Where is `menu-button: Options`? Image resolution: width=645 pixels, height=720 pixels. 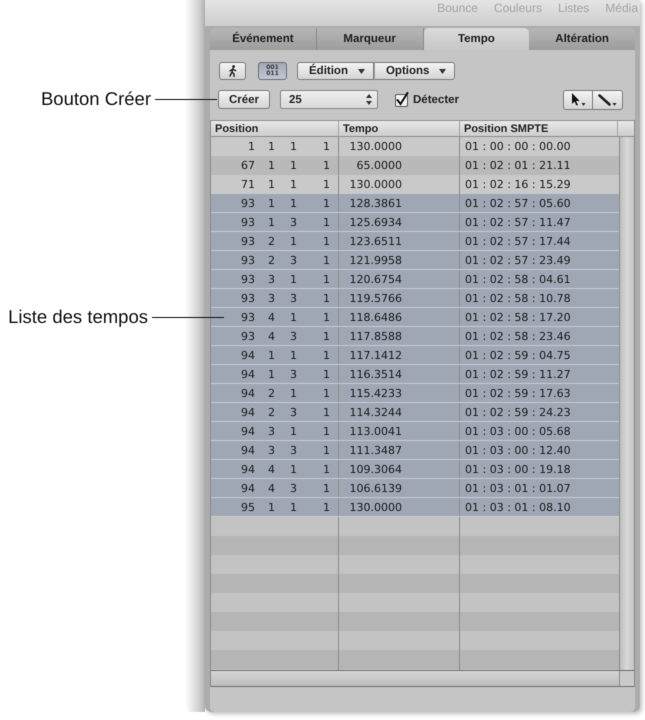
menu-button: Options is located at coordinates (415, 71).